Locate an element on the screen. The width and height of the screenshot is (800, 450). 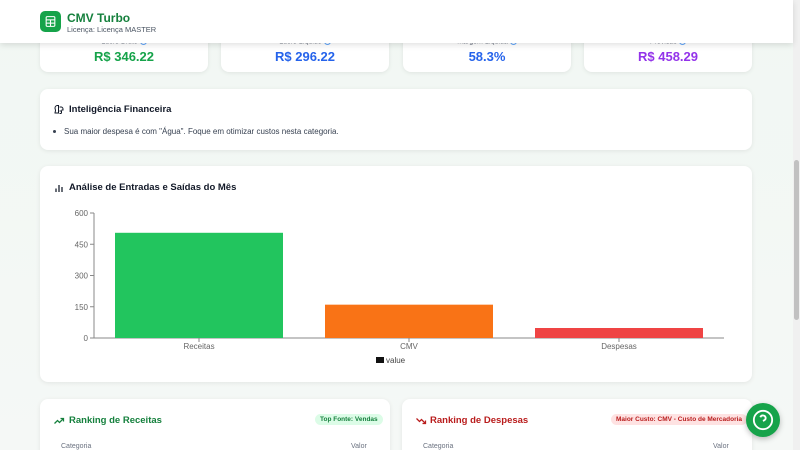
help-button is located at coordinates (763, 420).